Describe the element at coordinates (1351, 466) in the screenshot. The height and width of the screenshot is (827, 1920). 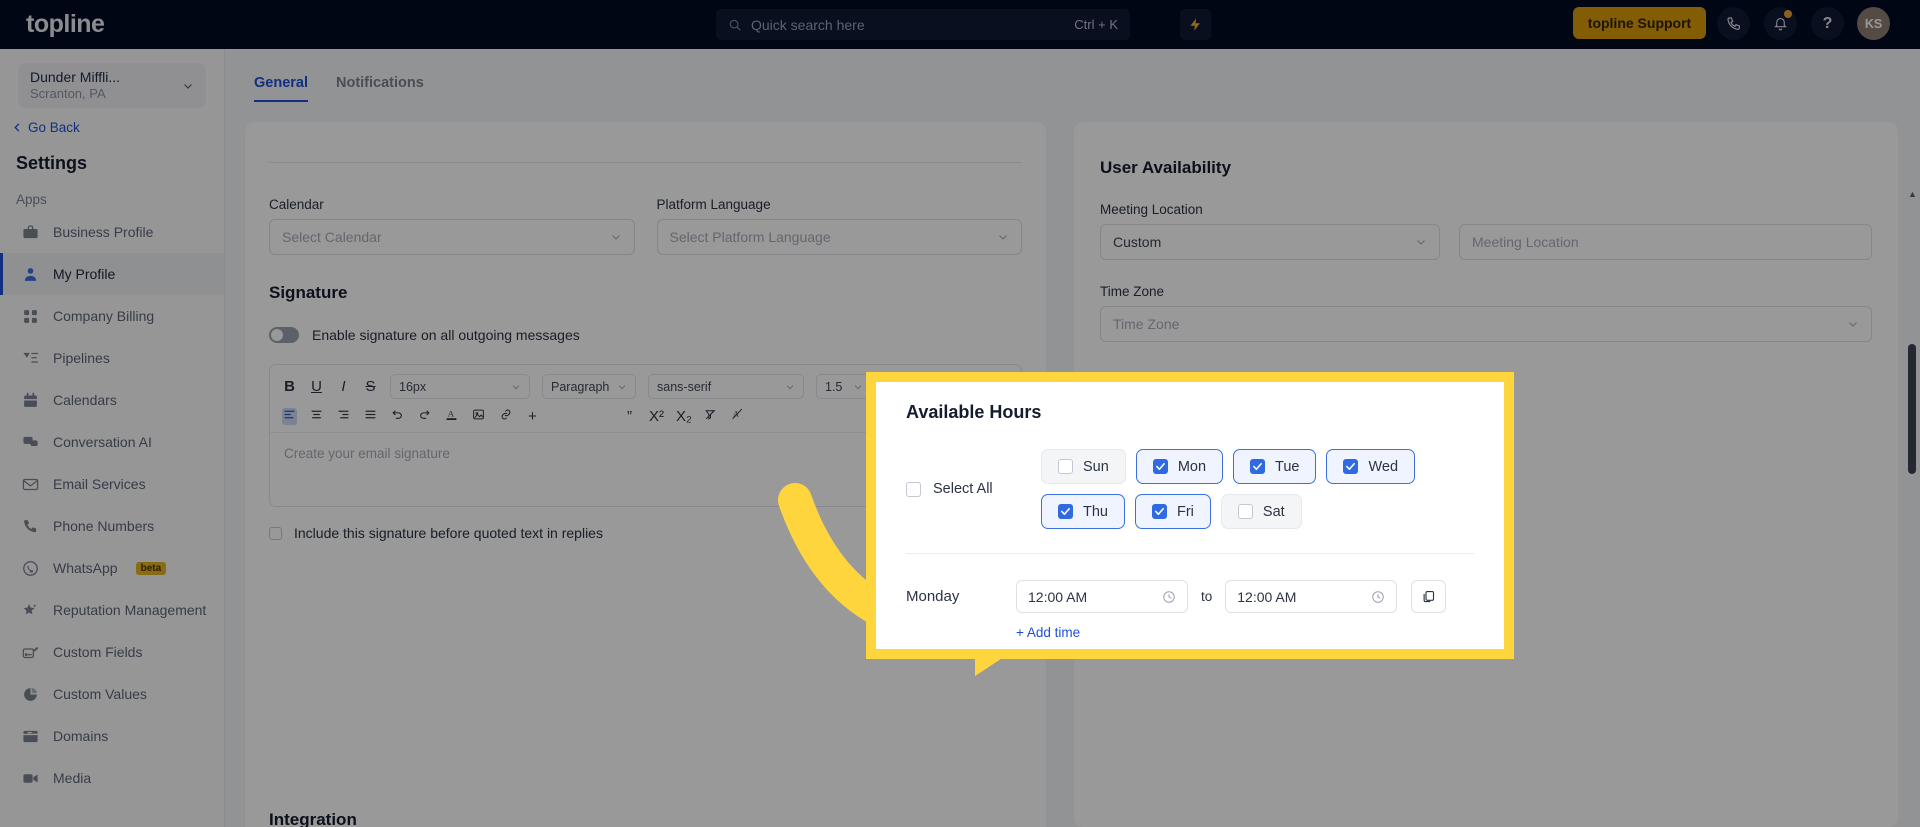
I see `day-checkbox-wed` at that location.